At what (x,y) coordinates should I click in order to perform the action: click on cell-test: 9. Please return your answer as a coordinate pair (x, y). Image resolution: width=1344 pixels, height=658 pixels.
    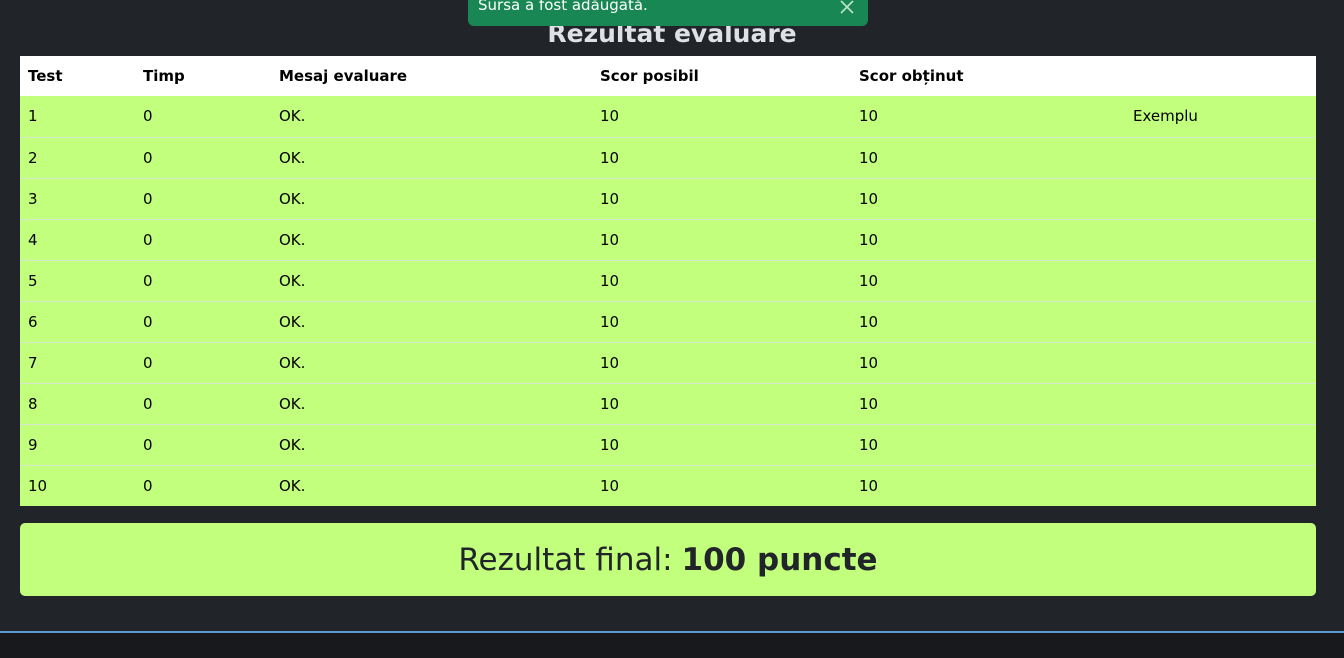
    Looking at the image, I should click on (77, 444).